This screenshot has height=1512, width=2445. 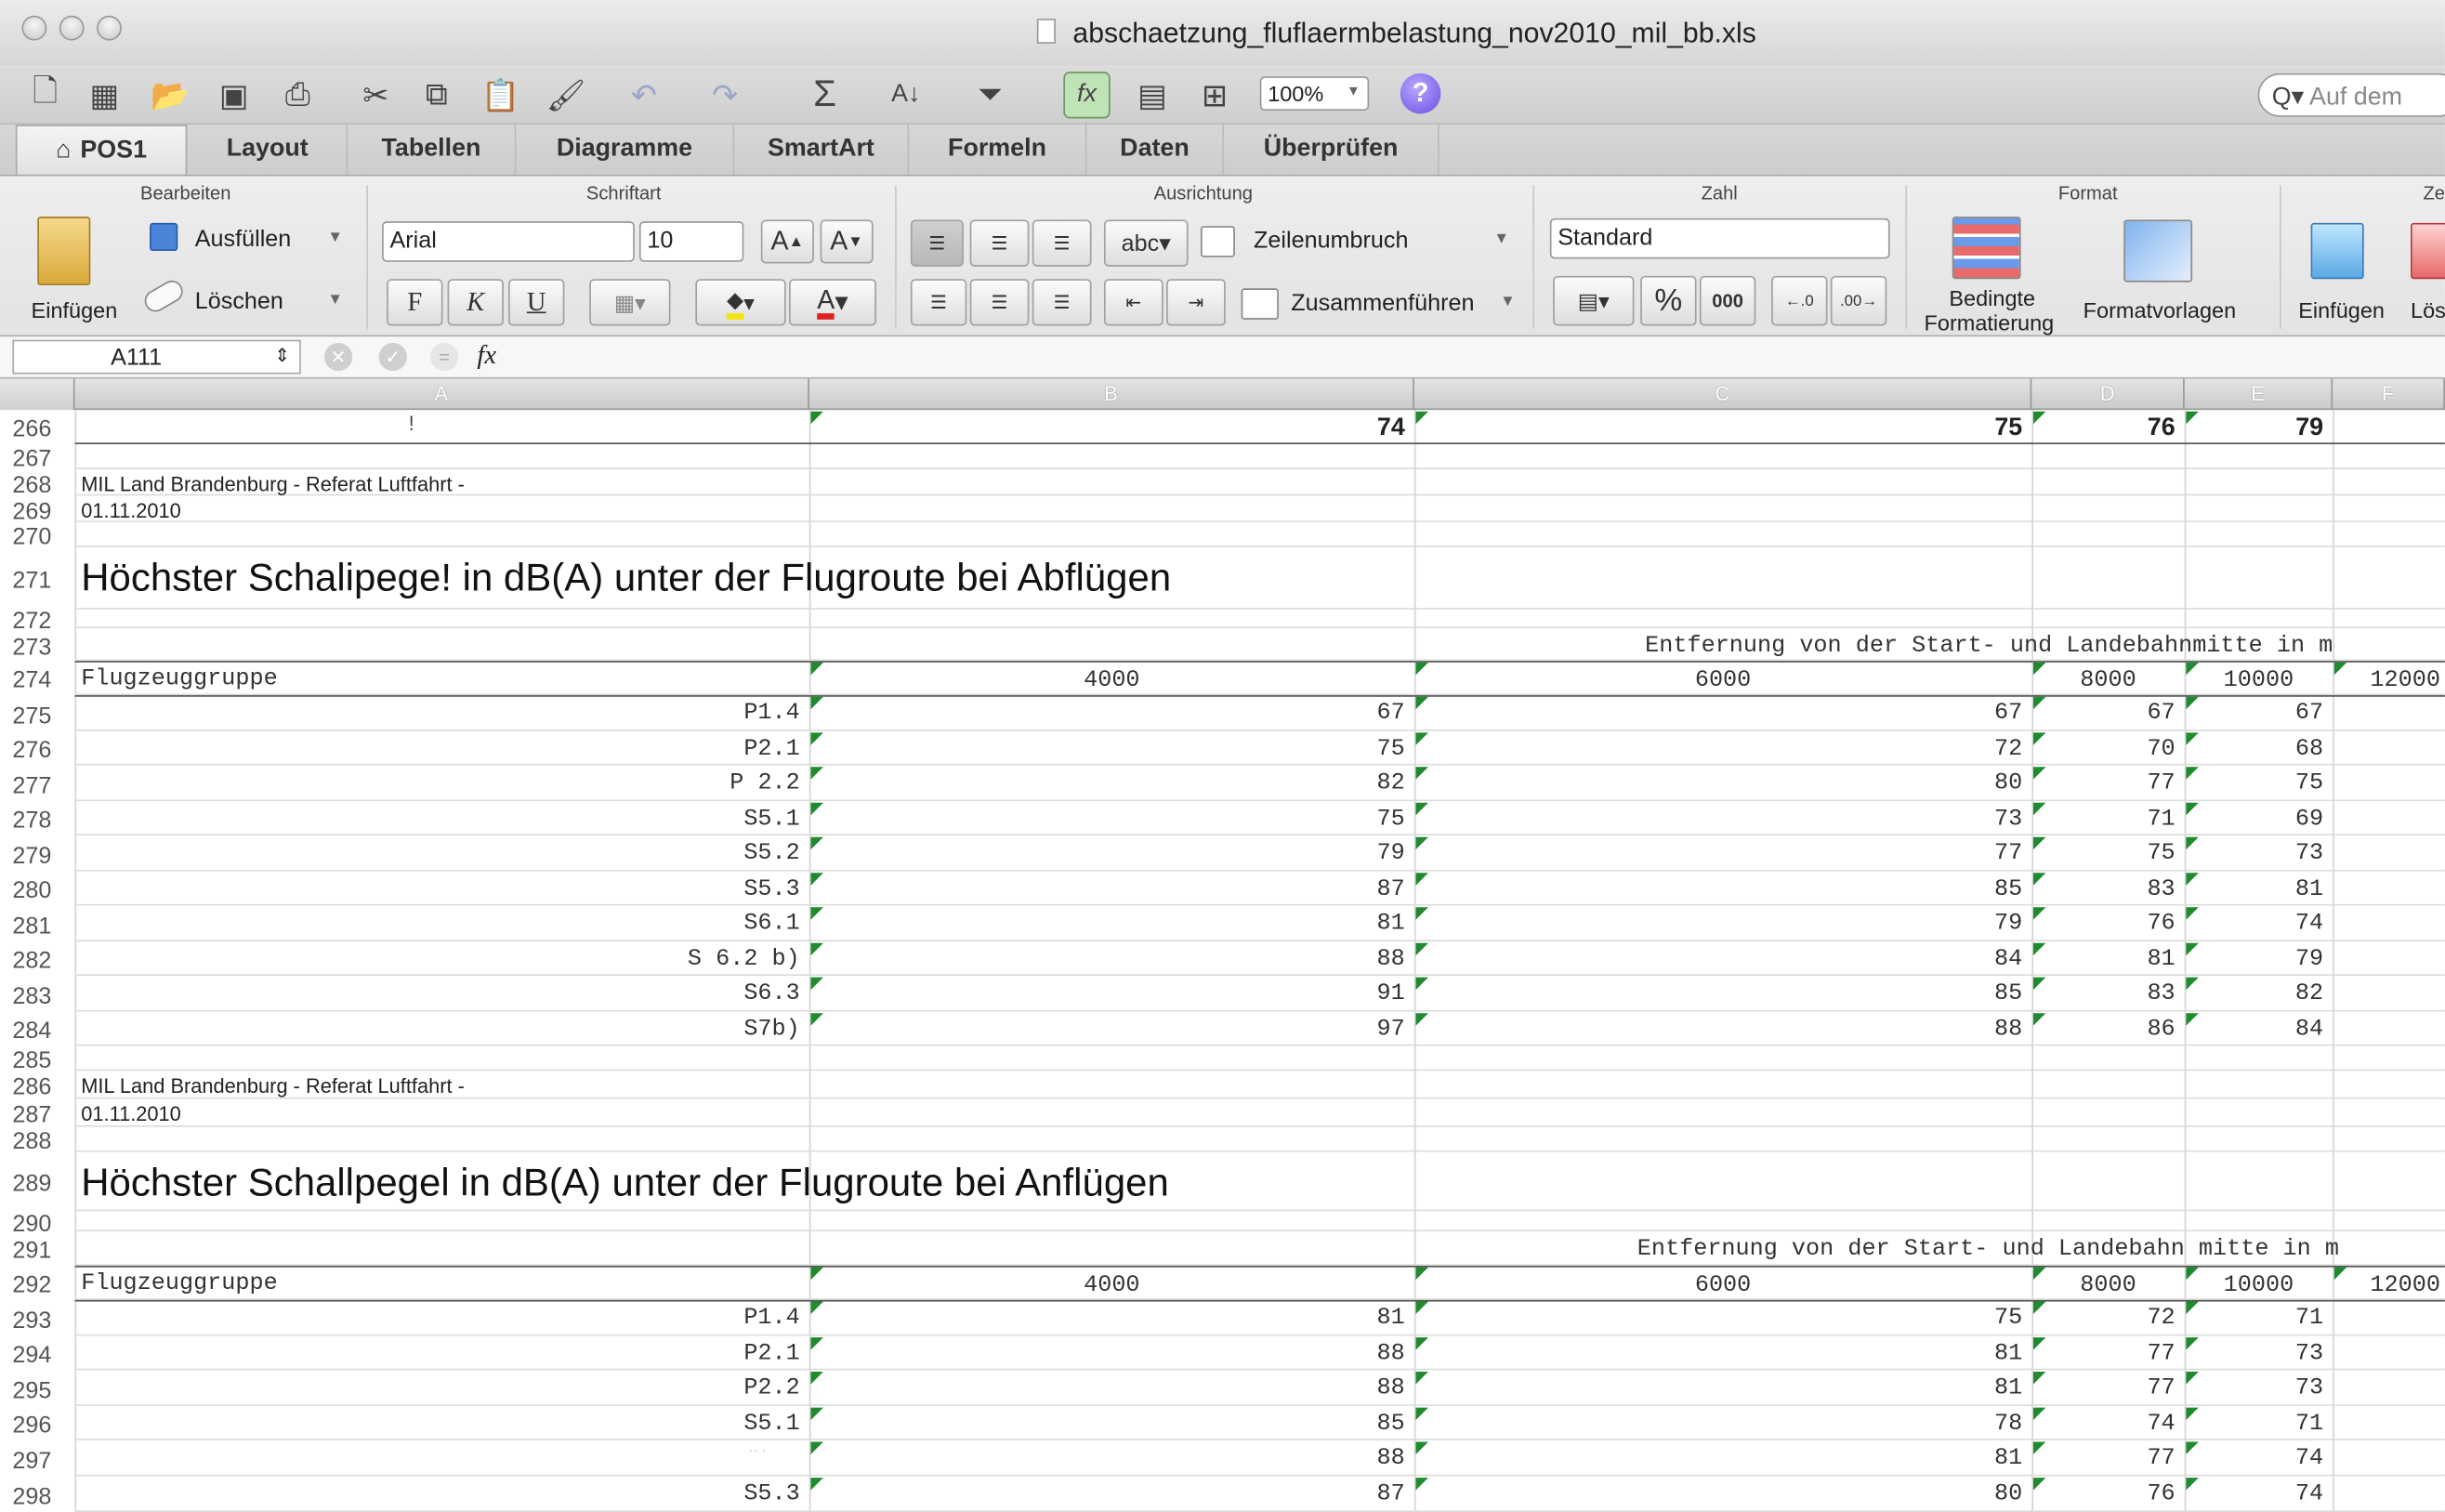 What do you see at coordinates (37, 1494) in the screenshot?
I see `row-number: 298` at bounding box center [37, 1494].